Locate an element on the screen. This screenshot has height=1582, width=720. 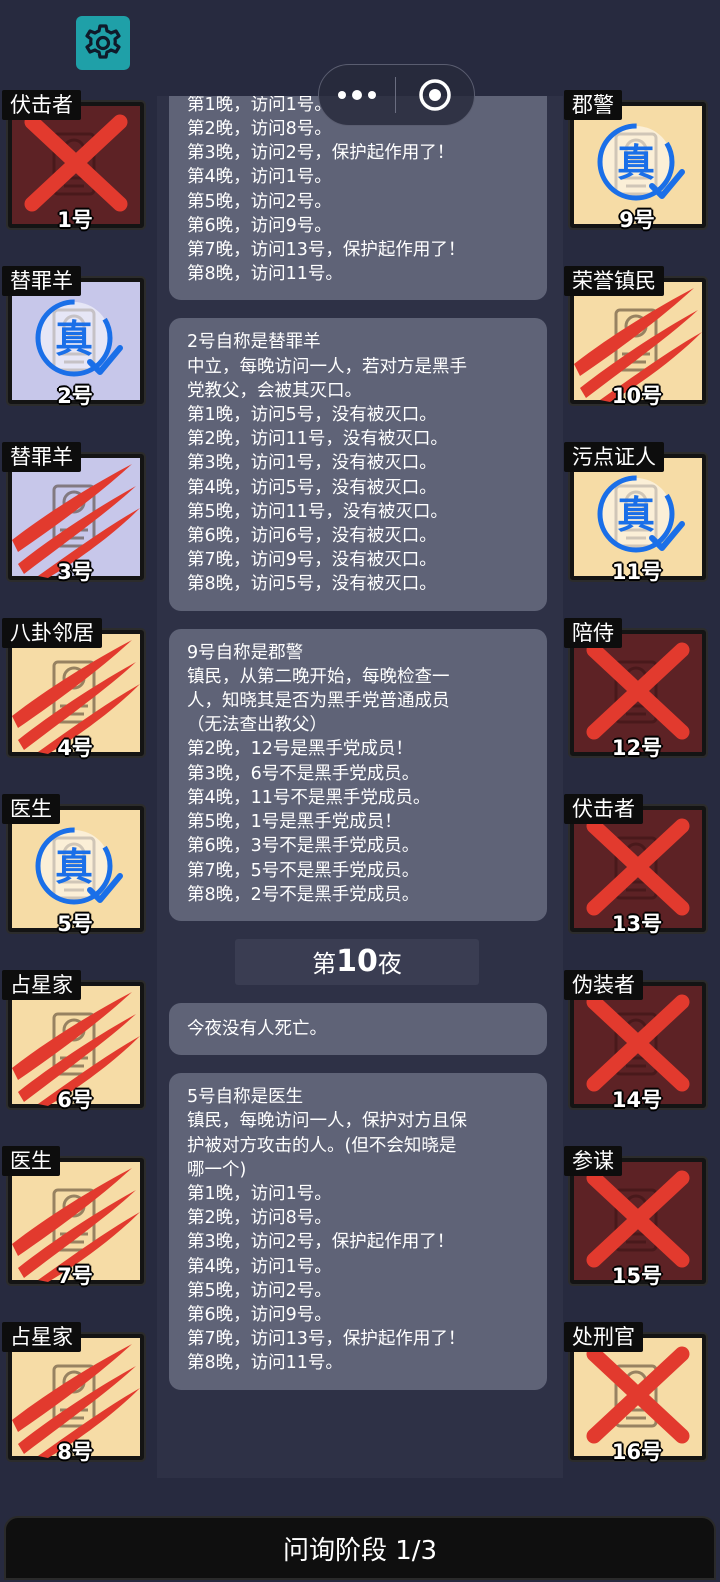
player-number: 1号 is located at coordinates (75, 220).